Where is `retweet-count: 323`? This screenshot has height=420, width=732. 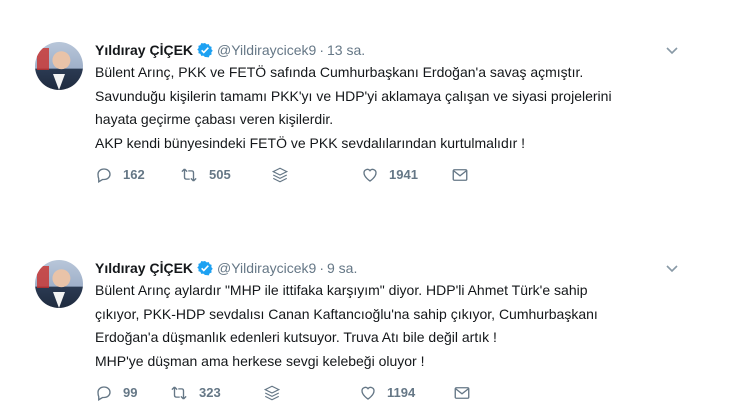 retweet-count: 323 is located at coordinates (210, 392).